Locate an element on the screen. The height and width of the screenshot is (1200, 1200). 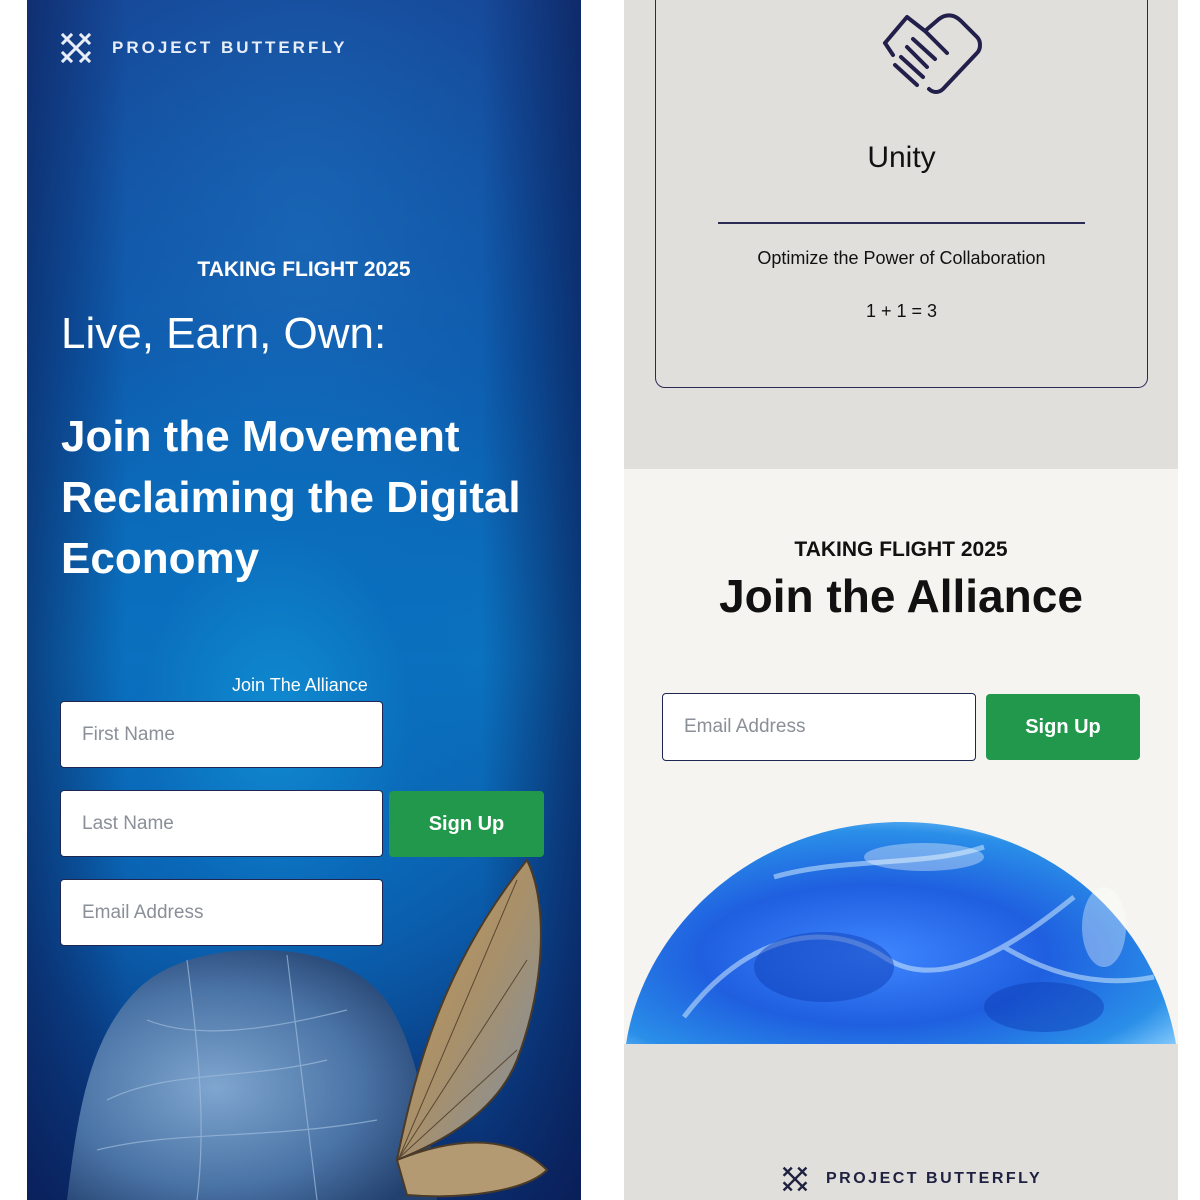
card-subtitle: Optimize the Power of Collaboration is located at coordinates (901, 258).